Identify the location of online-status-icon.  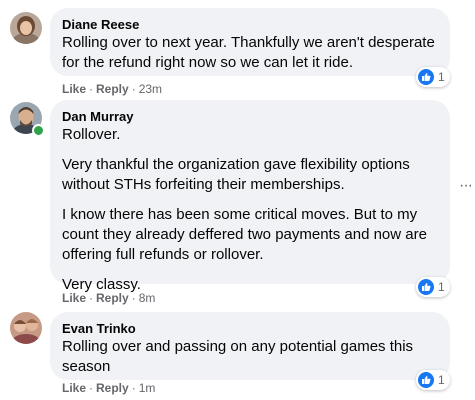
(38, 130).